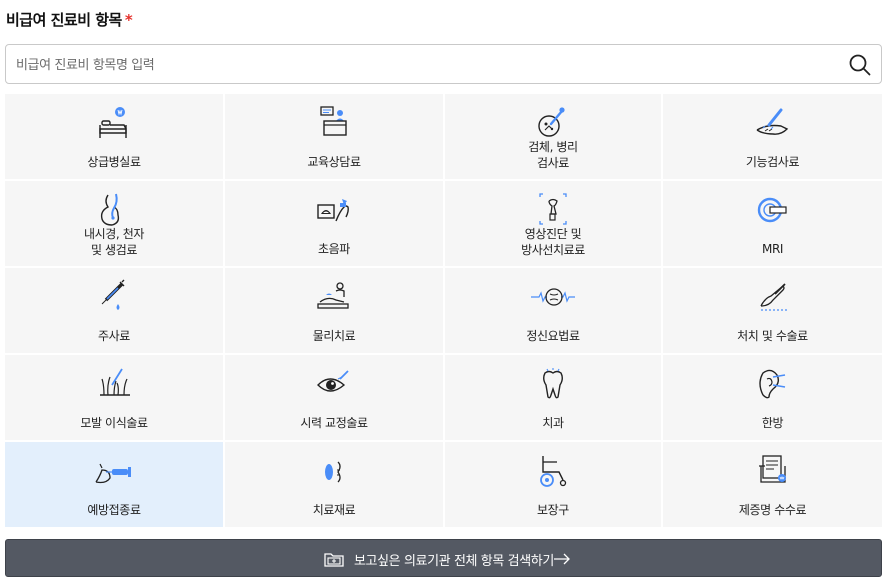  Describe the element at coordinates (115, 382) in the screenshot. I see `hair-transplant-icon` at that location.